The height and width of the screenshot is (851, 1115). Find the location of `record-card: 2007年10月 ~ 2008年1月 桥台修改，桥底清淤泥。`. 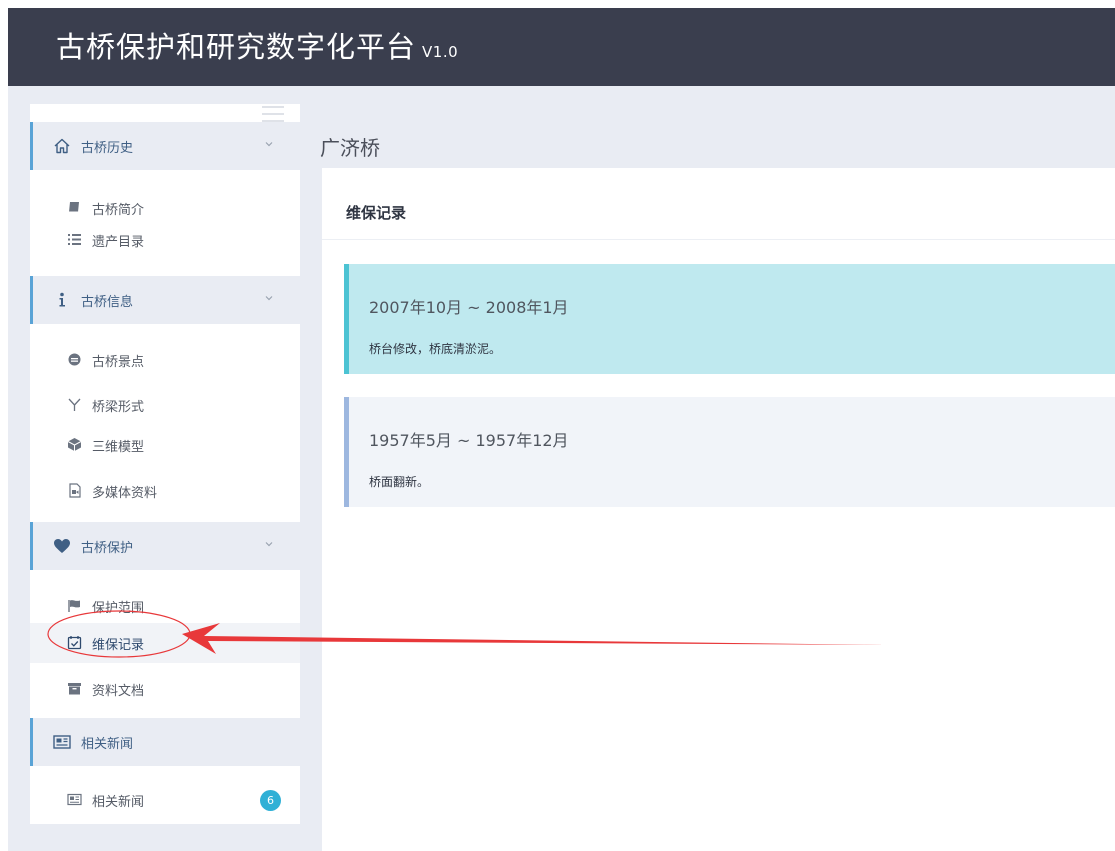

record-card: 2007年10月 ~ 2008年1月 桥台修改，桥底清淤泥。 is located at coordinates (729, 319).